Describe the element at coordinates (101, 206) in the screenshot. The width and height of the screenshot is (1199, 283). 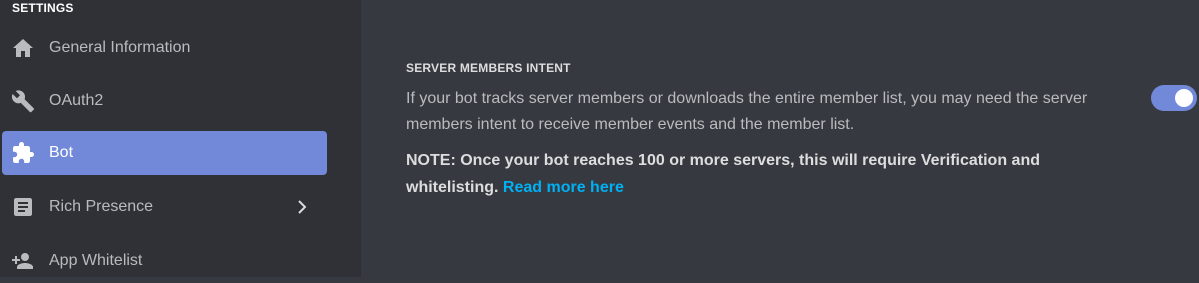
I see `sidebar-item-label: Rich Presence` at that location.